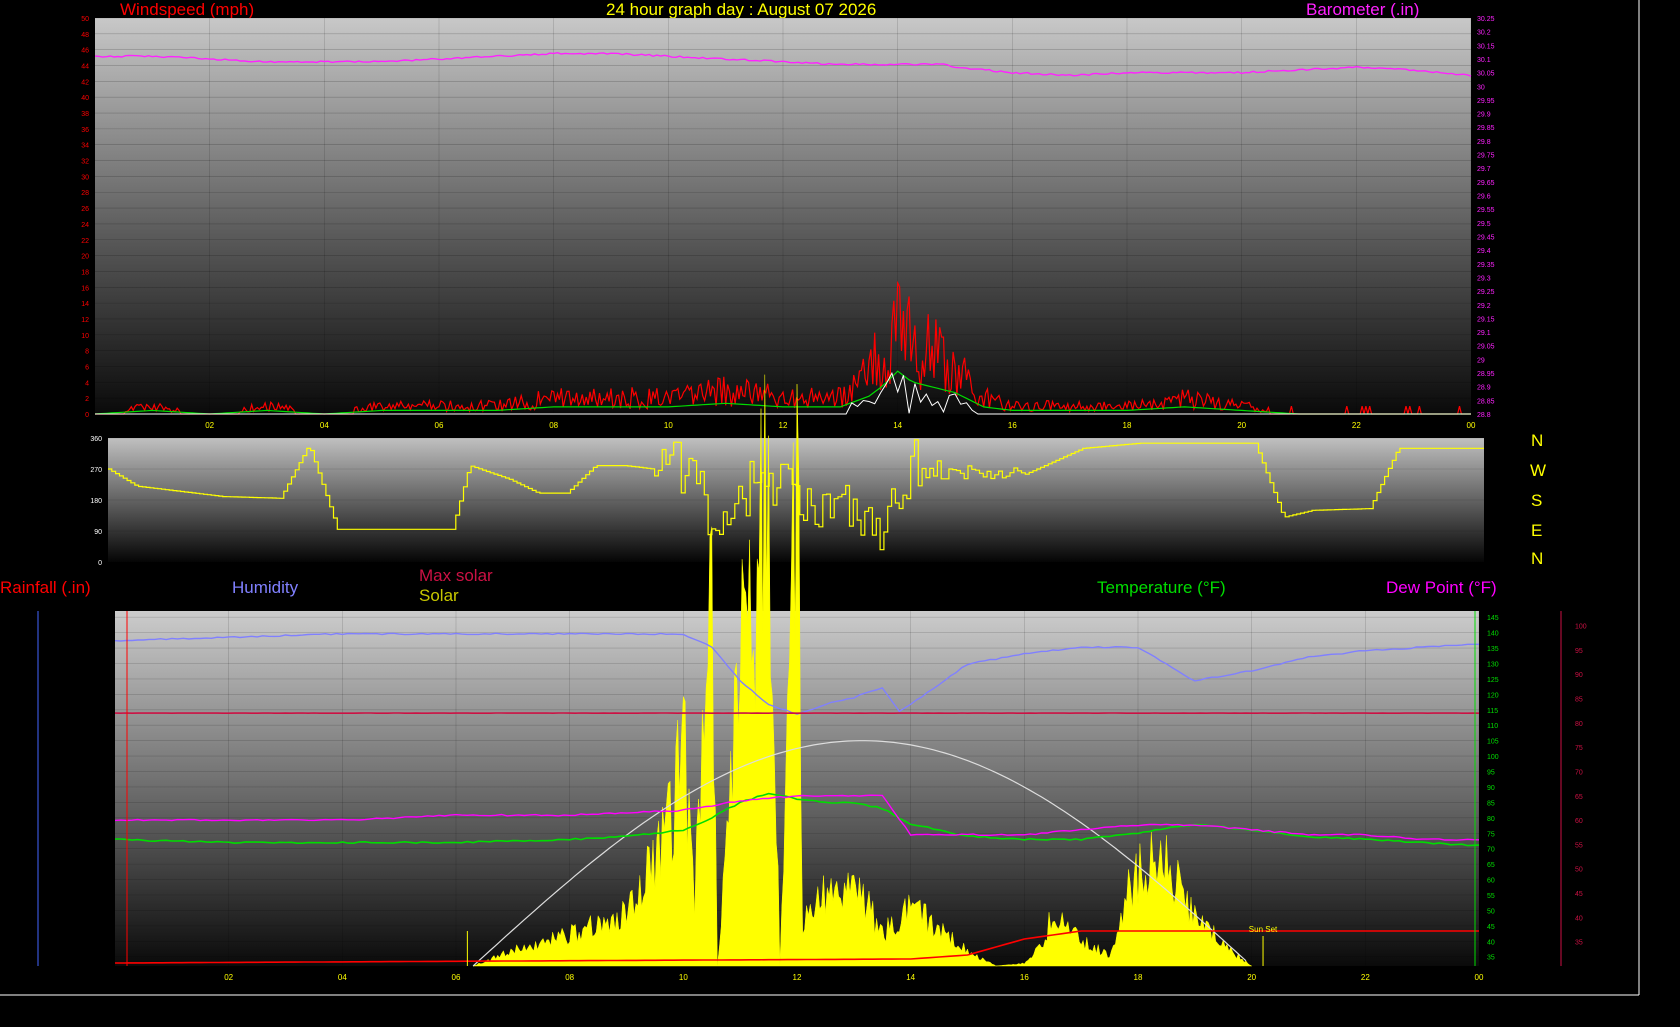 Image resolution: width=1680 pixels, height=1027 pixels. Describe the element at coordinates (1492, 711) in the screenshot. I see `temp-y-tick: 115` at that location.